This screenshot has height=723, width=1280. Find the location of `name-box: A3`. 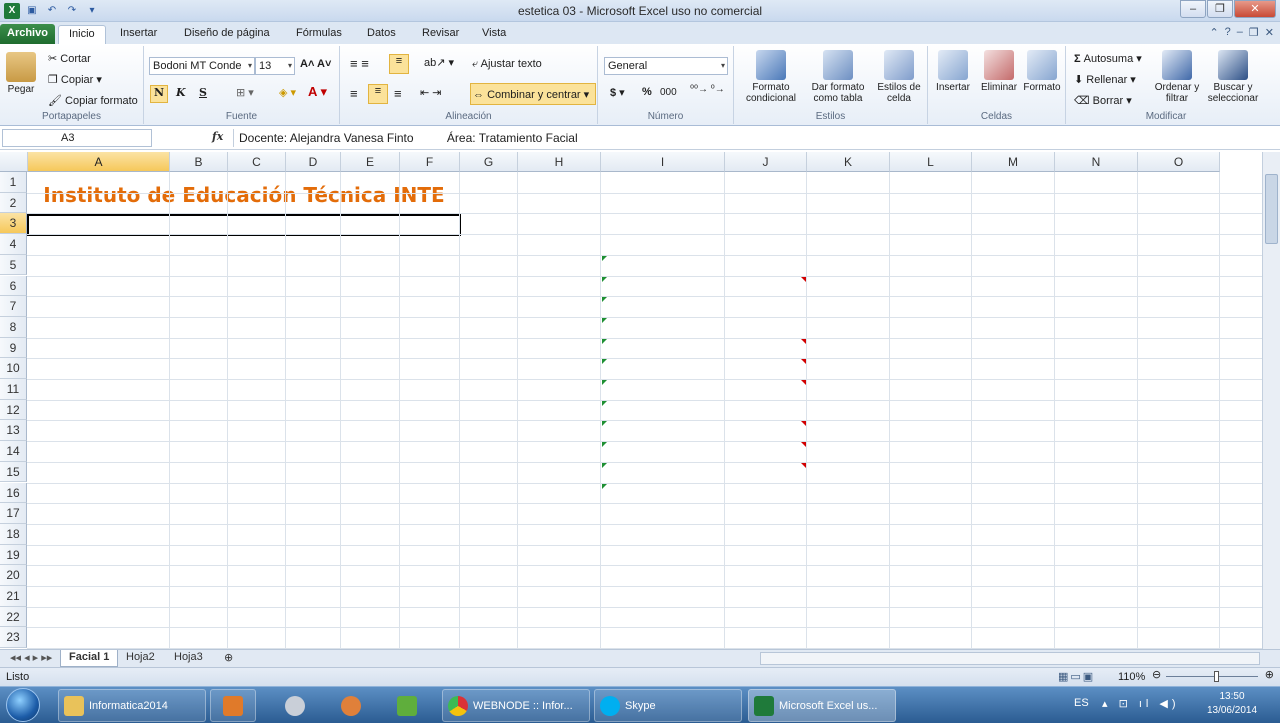

name-box: A3 is located at coordinates (77, 138).